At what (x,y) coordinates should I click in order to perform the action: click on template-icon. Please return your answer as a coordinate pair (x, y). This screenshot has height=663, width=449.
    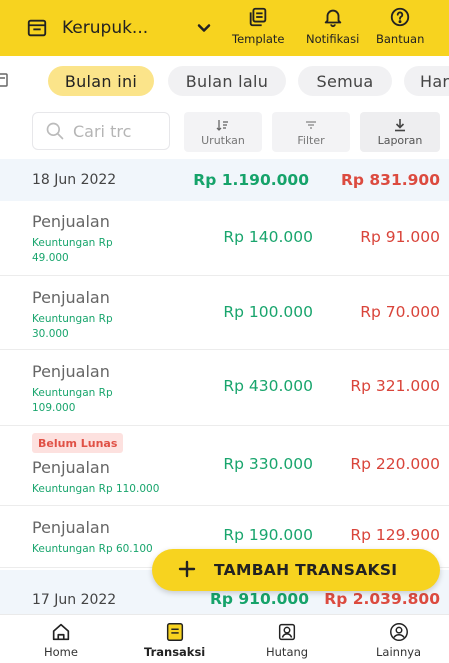
    Looking at the image, I should click on (258, 17).